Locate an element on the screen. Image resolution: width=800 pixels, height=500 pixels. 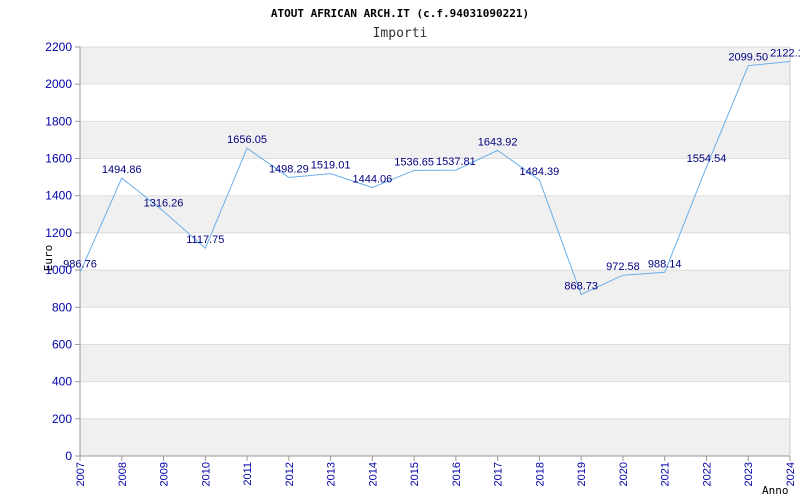
x-tick-label: 2009 is located at coordinates (165, 474).